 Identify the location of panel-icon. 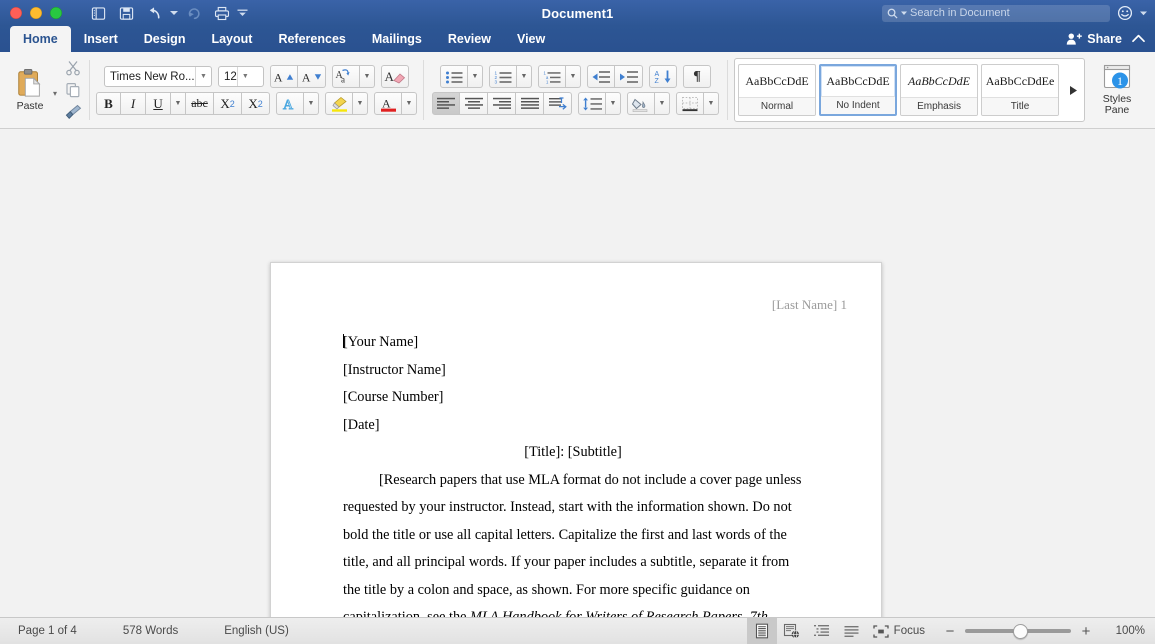
(98, 13).